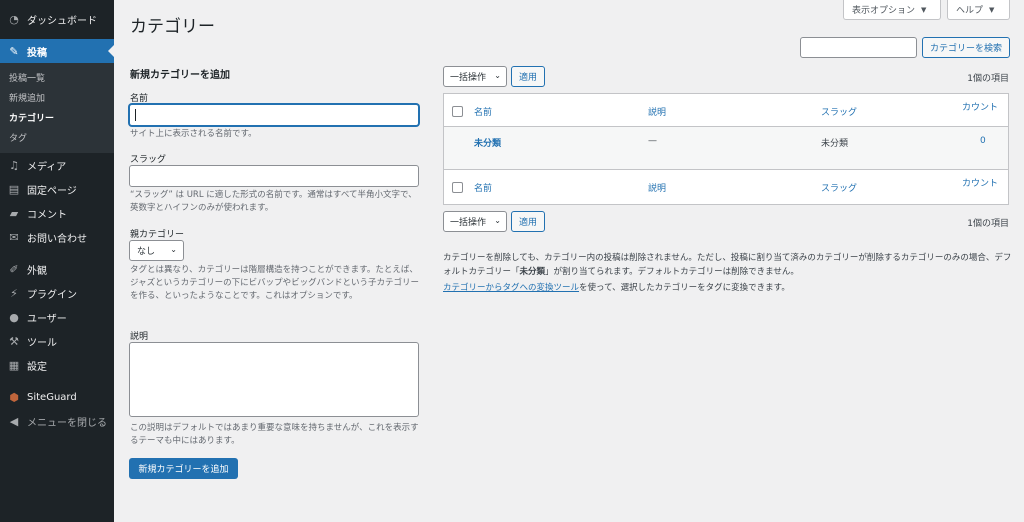 The width and height of the screenshot is (1024, 522). I want to click on category-count-link: 0, so click(983, 141).